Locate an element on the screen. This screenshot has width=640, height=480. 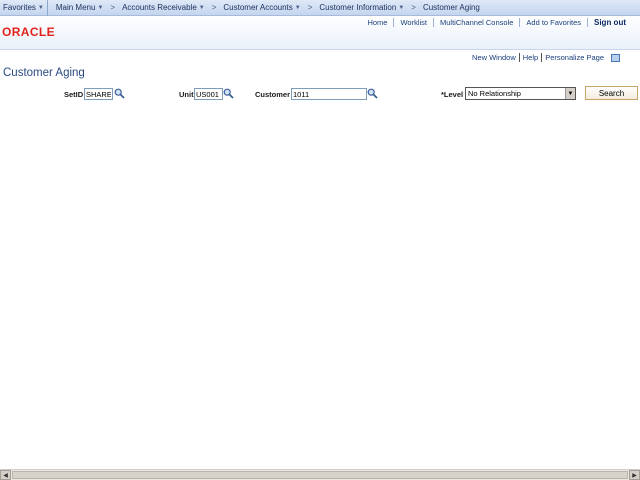
horizontal-scrollbar: ◀ ▶ is located at coordinates (320, 474).